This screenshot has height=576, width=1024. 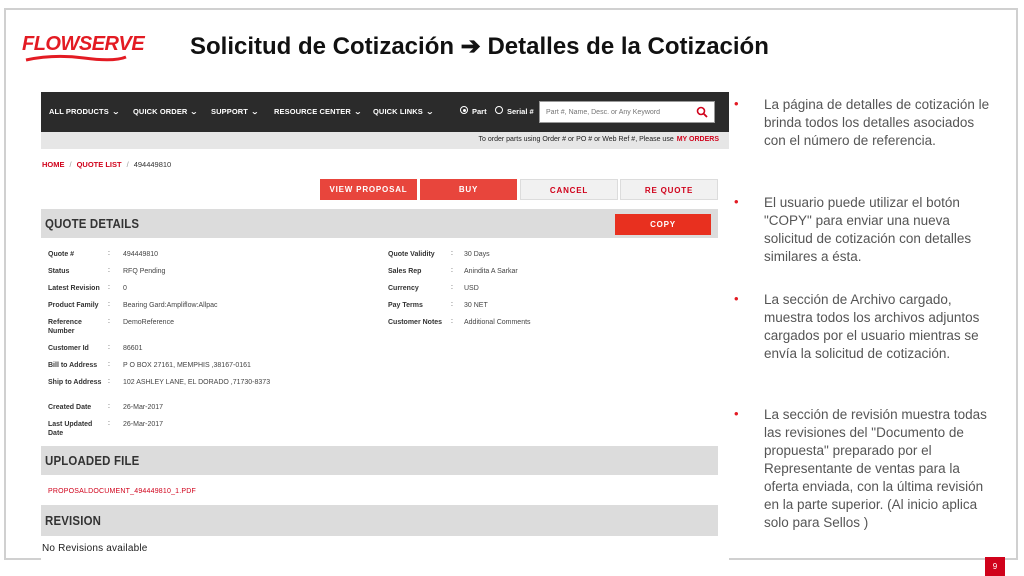 What do you see at coordinates (379, 460) in the screenshot?
I see `uploaded-file-header: UPLOADED FILE` at bounding box center [379, 460].